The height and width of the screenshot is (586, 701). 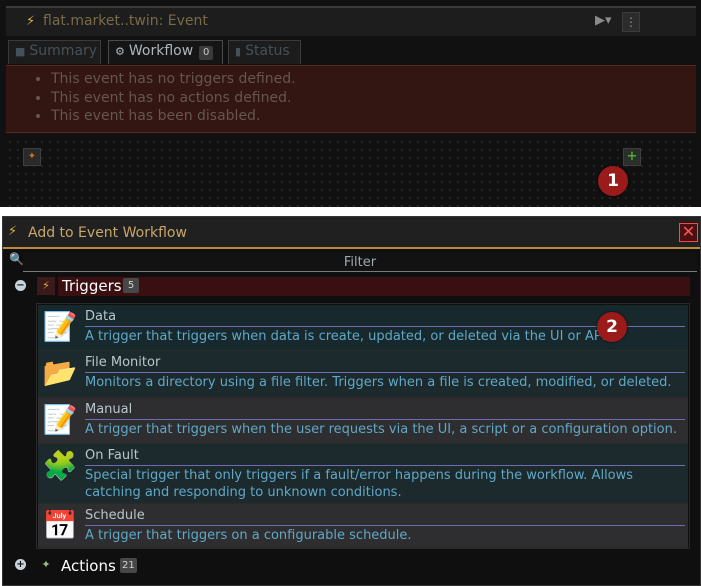 I want to click on warning-item: This event has no triggers defined., so click(x=373, y=79).